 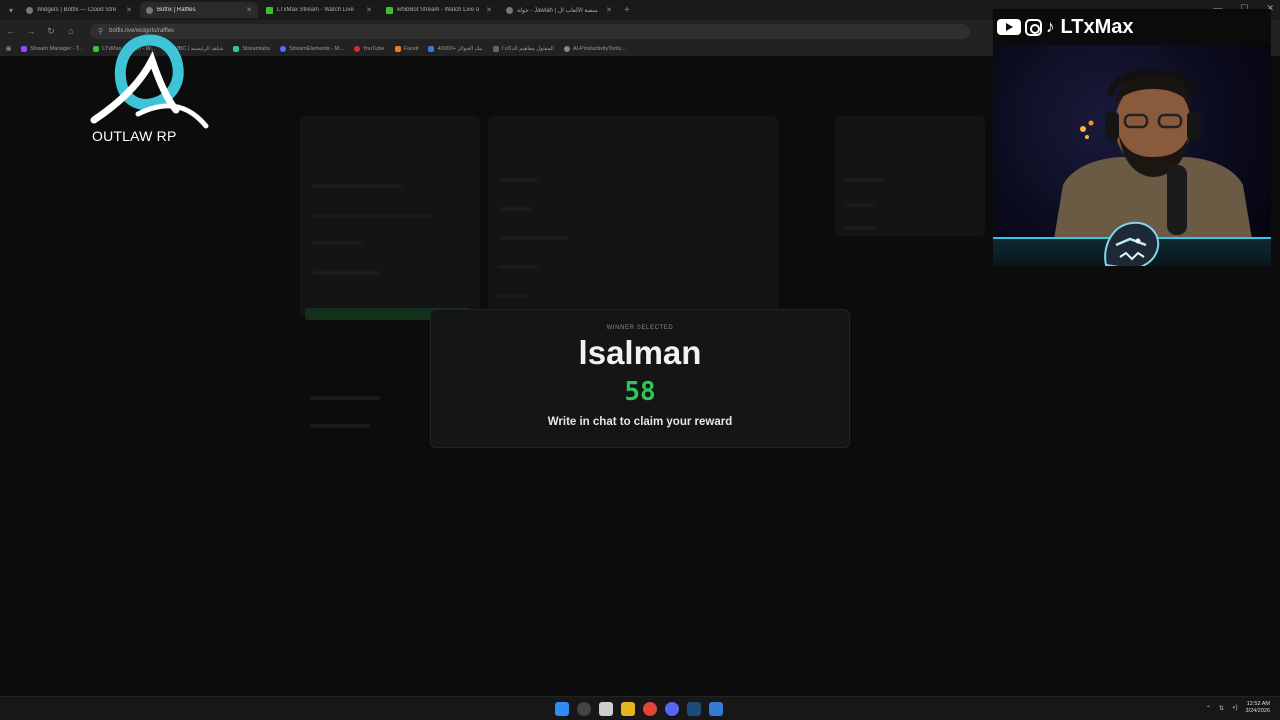 I want to click on reload-icon: ↻, so click(x=51, y=31).